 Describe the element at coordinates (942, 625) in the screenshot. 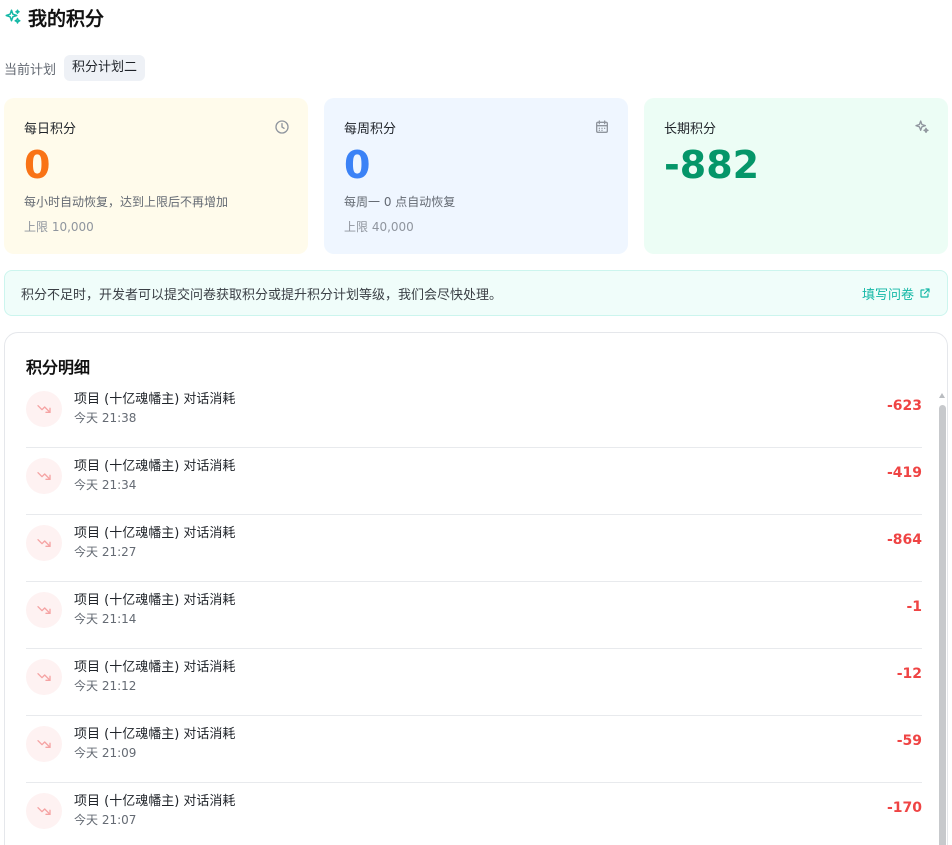

I see `scrollbar-thumb` at that location.